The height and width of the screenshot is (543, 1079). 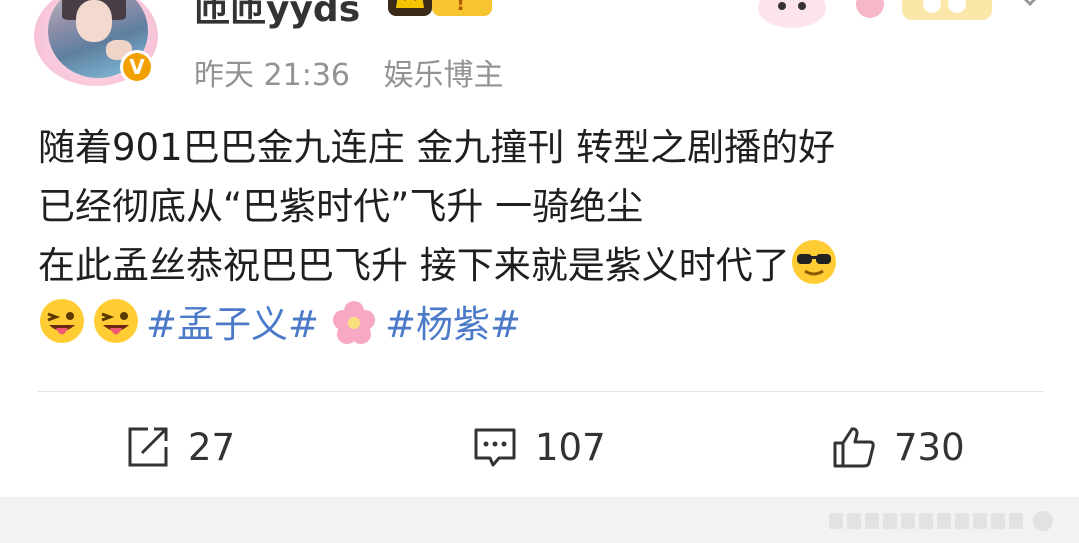 What do you see at coordinates (148, 447) in the screenshot?
I see `repost-icon` at bounding box center [148, 447].